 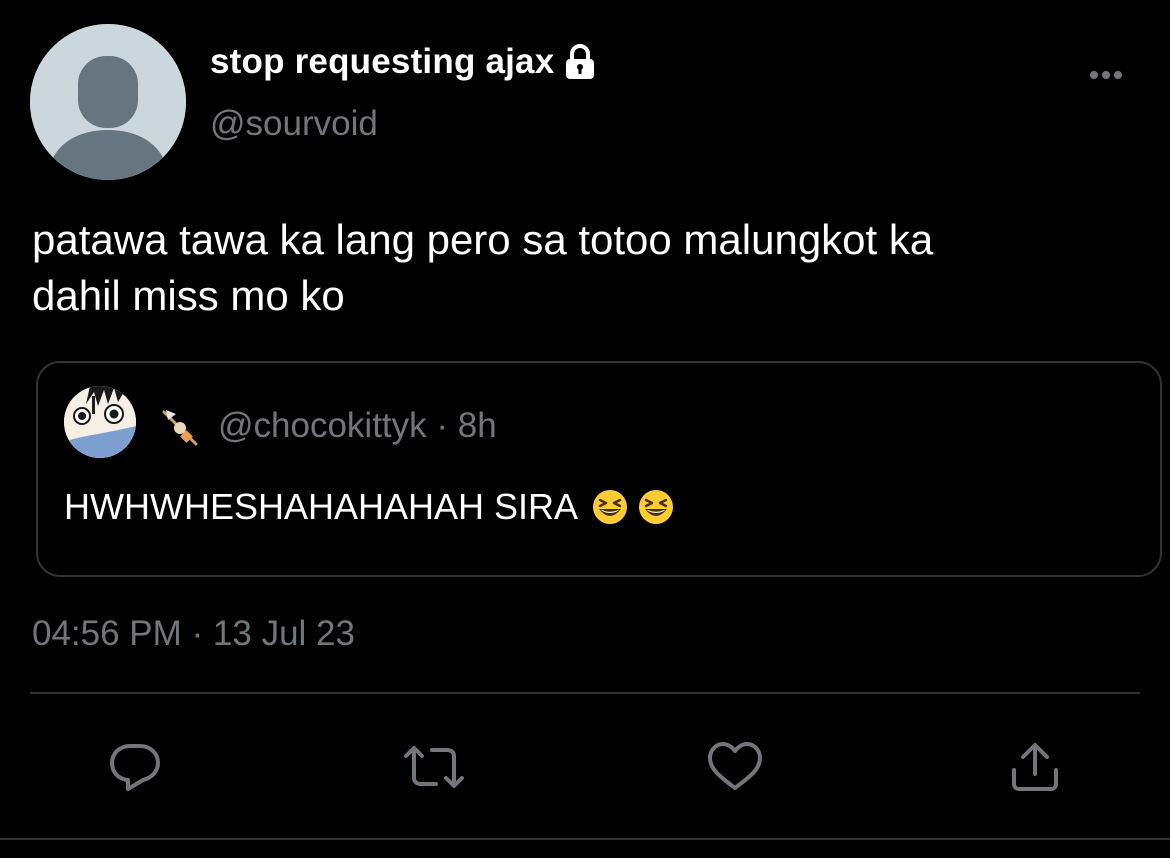 I want to click on like-button, so click(x=735, y=767).